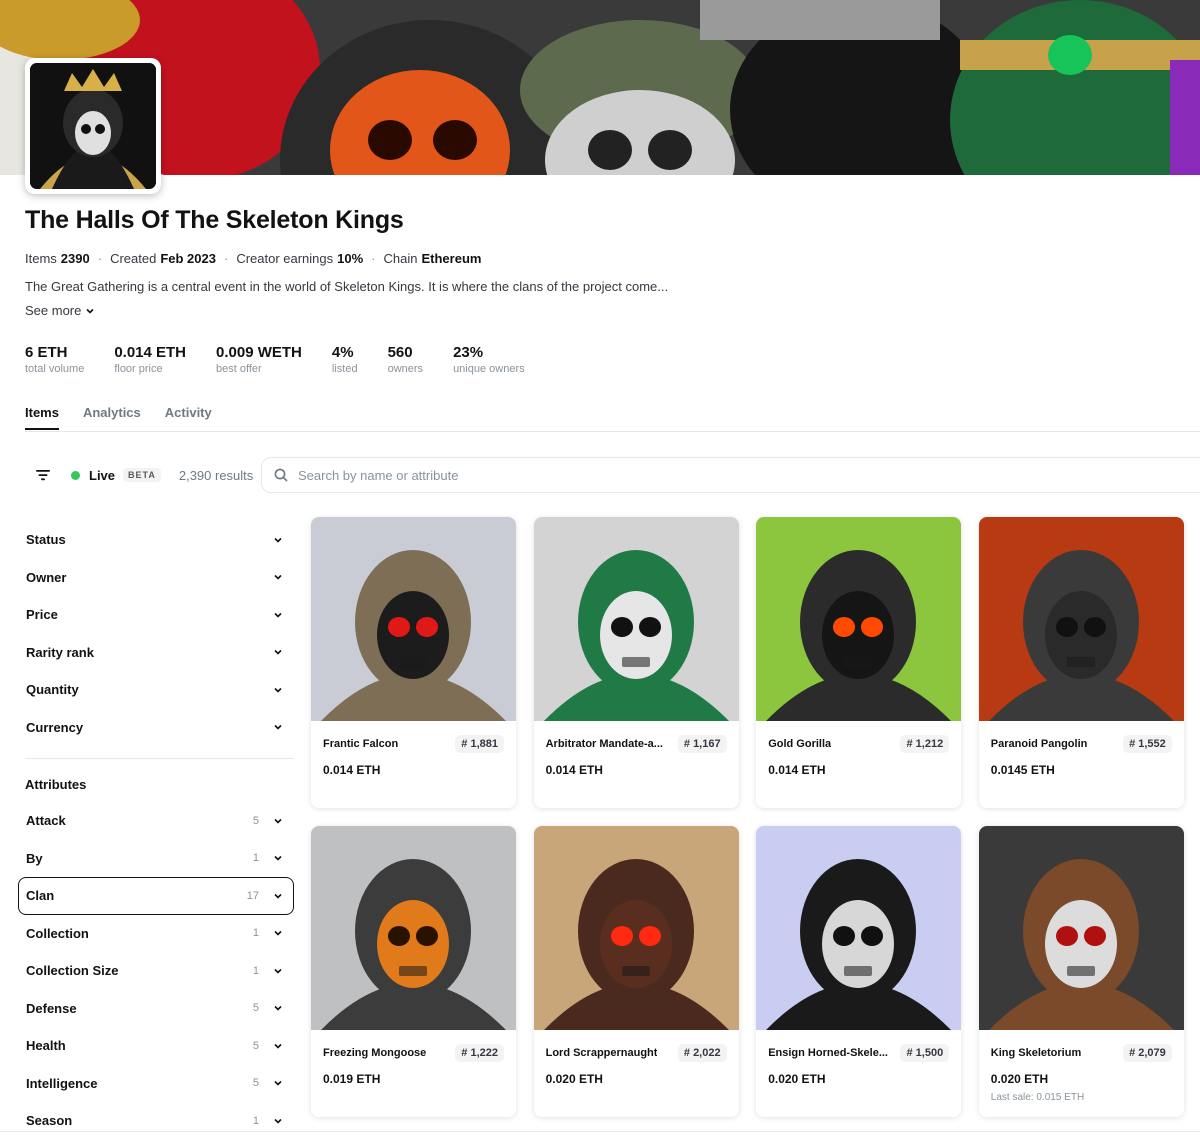 This screenshot has height=1141, width=1200. Describe the element at coordinates (489, 359) in the screenshot. I see `stat-unique-owners: 23% unique owners` at that location.